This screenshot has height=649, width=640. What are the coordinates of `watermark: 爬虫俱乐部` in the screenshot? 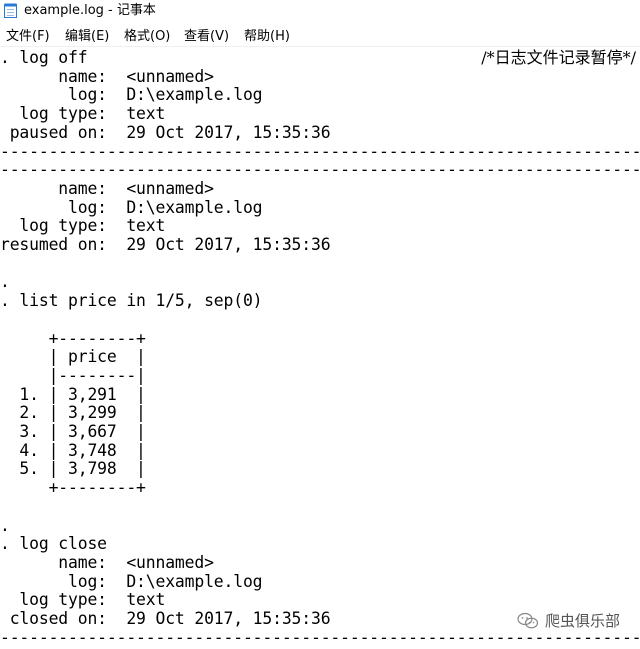 It's located at (568, 620).